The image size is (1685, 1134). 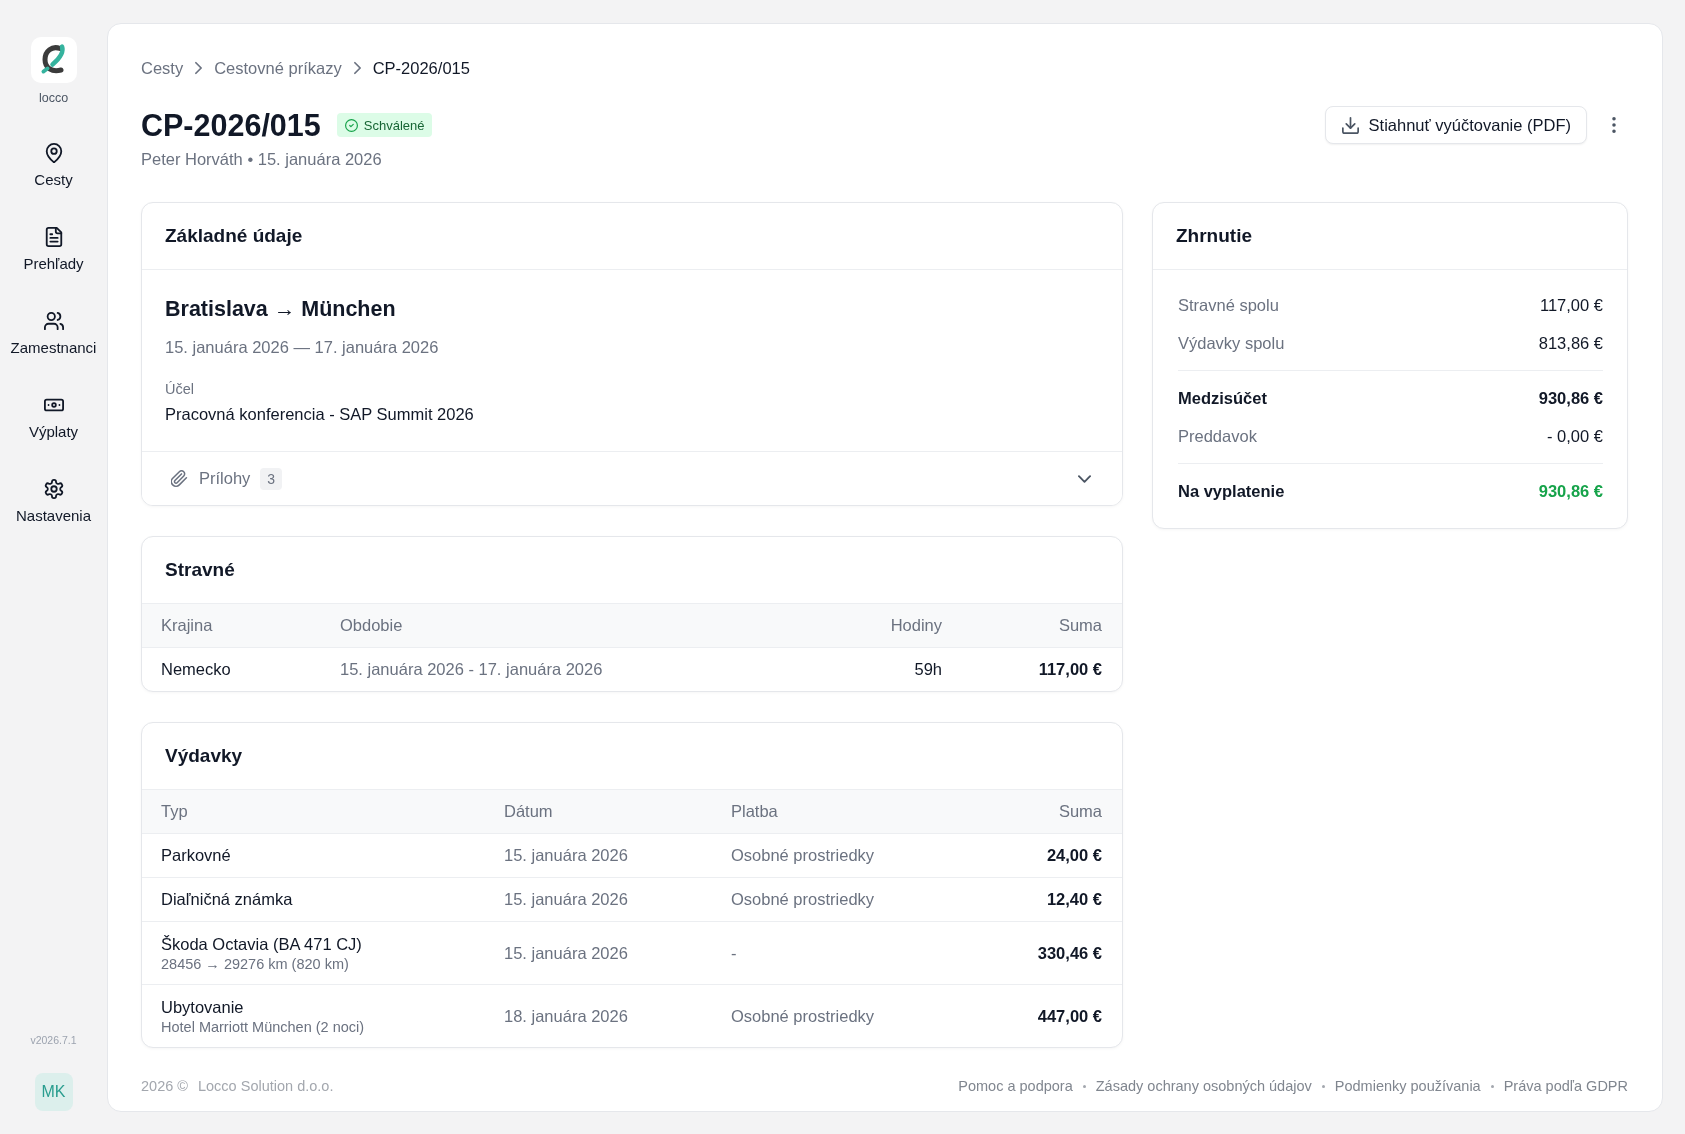 What do you see at coordinates (1069, 1016) in the screenshot?
I see `table-cell-text: 447,00 €` at bounding box center [1069, 1016].